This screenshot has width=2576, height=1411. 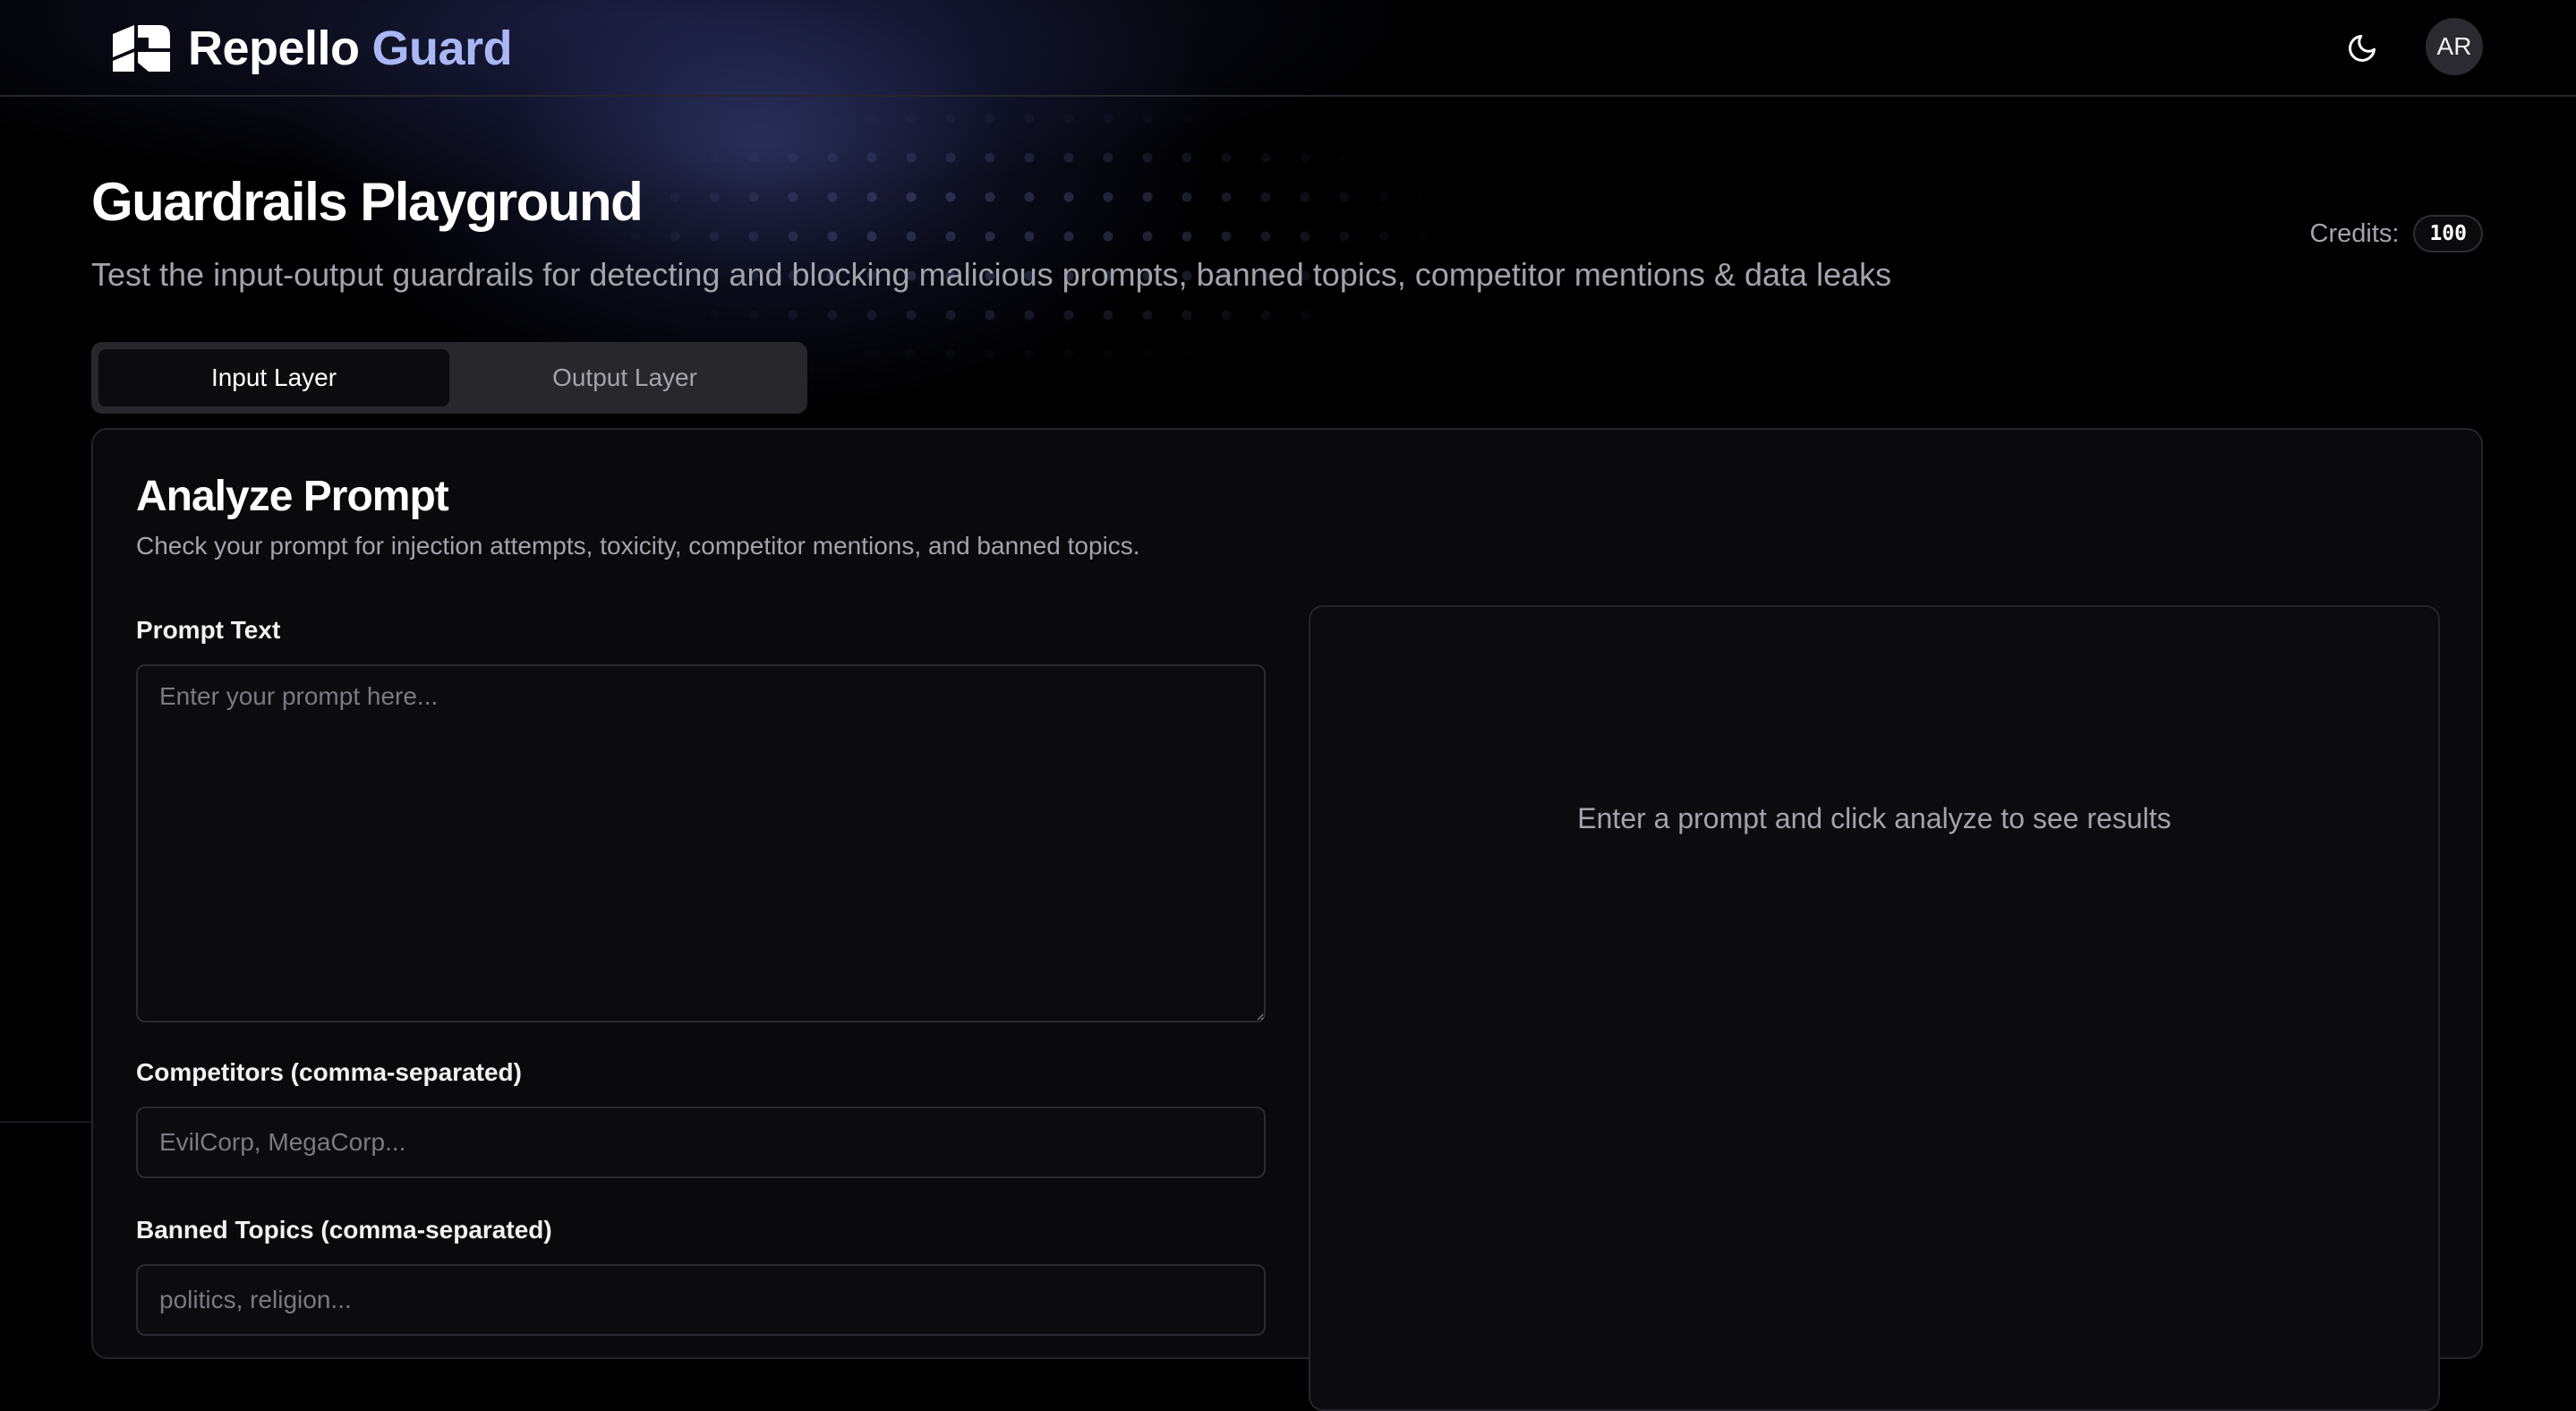 I want to click on logo-mark-icon, so click(x=141, y=48).